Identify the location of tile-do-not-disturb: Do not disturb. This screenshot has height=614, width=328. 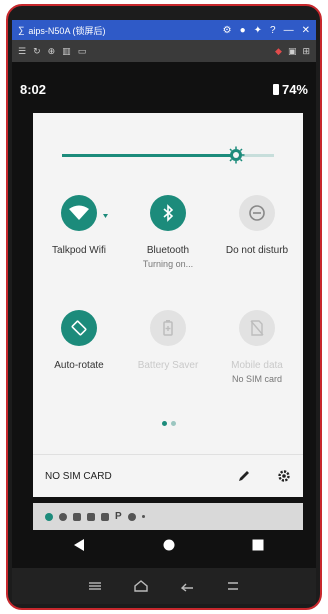
(257, 225).